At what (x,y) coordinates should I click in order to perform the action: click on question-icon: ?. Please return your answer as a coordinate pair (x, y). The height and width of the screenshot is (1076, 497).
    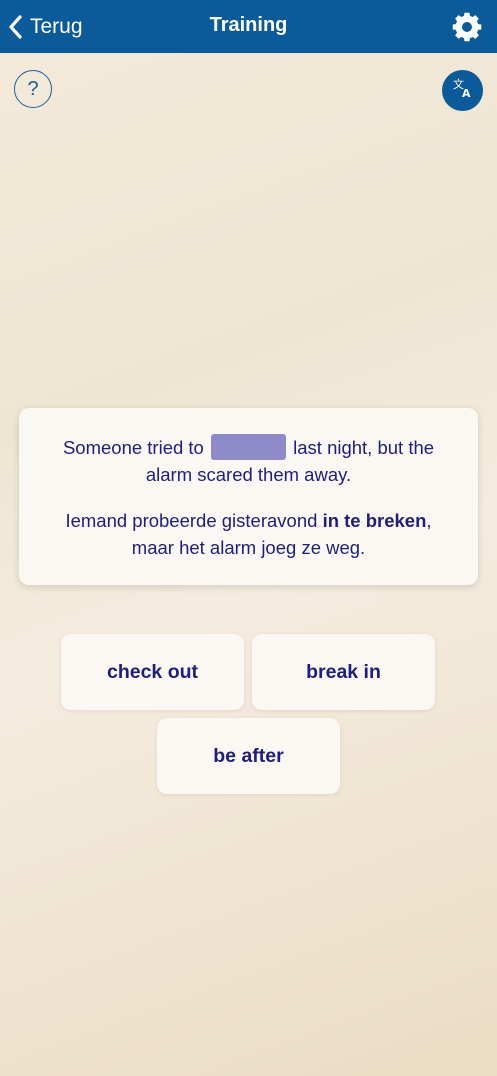
    Looking at the image, I should click on (33, 88).